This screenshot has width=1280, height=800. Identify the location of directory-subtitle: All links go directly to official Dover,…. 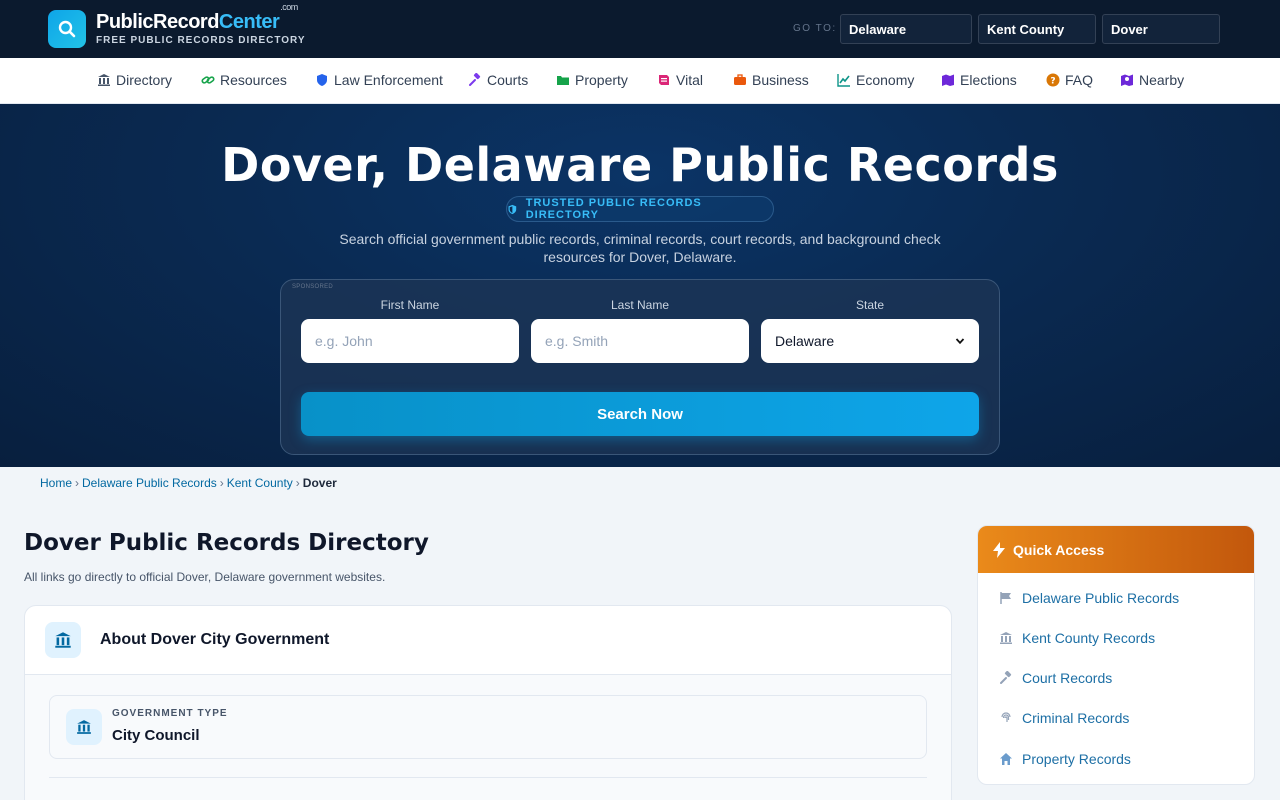
(205, 577).